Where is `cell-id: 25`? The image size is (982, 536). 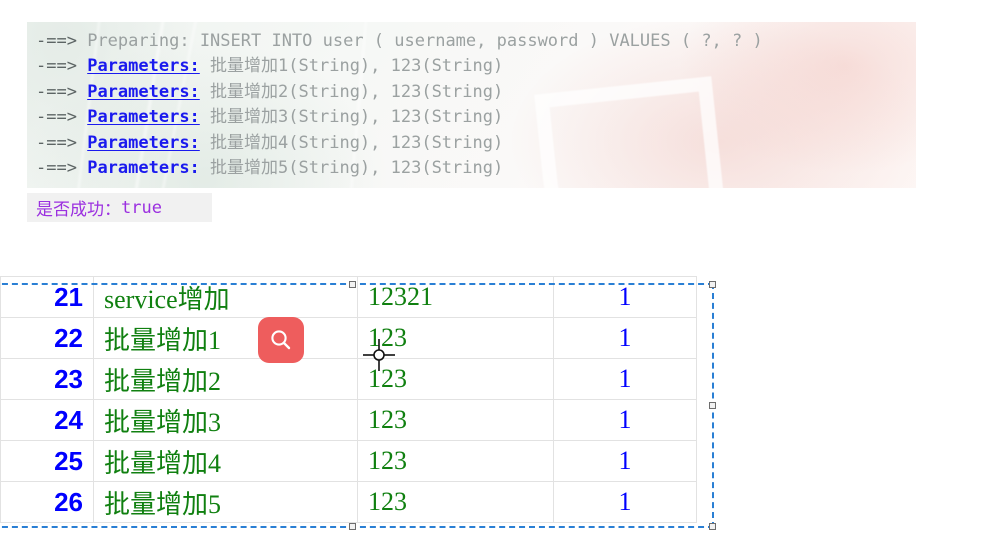
cell-id: 25 is located at coordinates (47, 461).